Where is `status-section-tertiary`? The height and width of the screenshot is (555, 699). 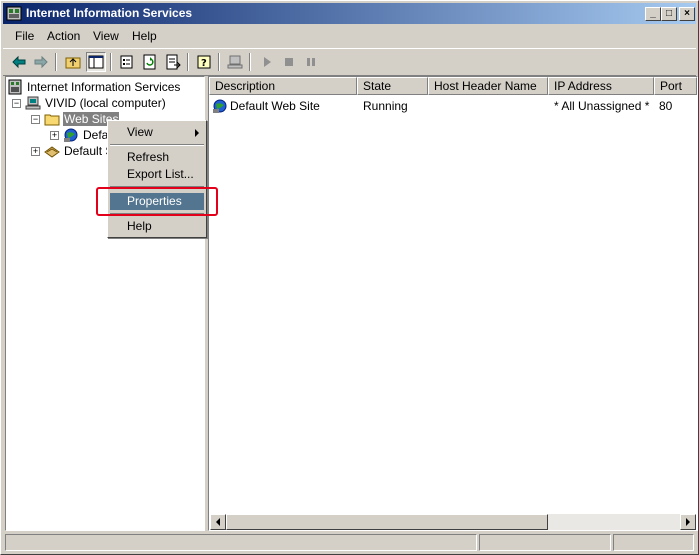
status-section-tertiary is located at coordinates (653, 542).